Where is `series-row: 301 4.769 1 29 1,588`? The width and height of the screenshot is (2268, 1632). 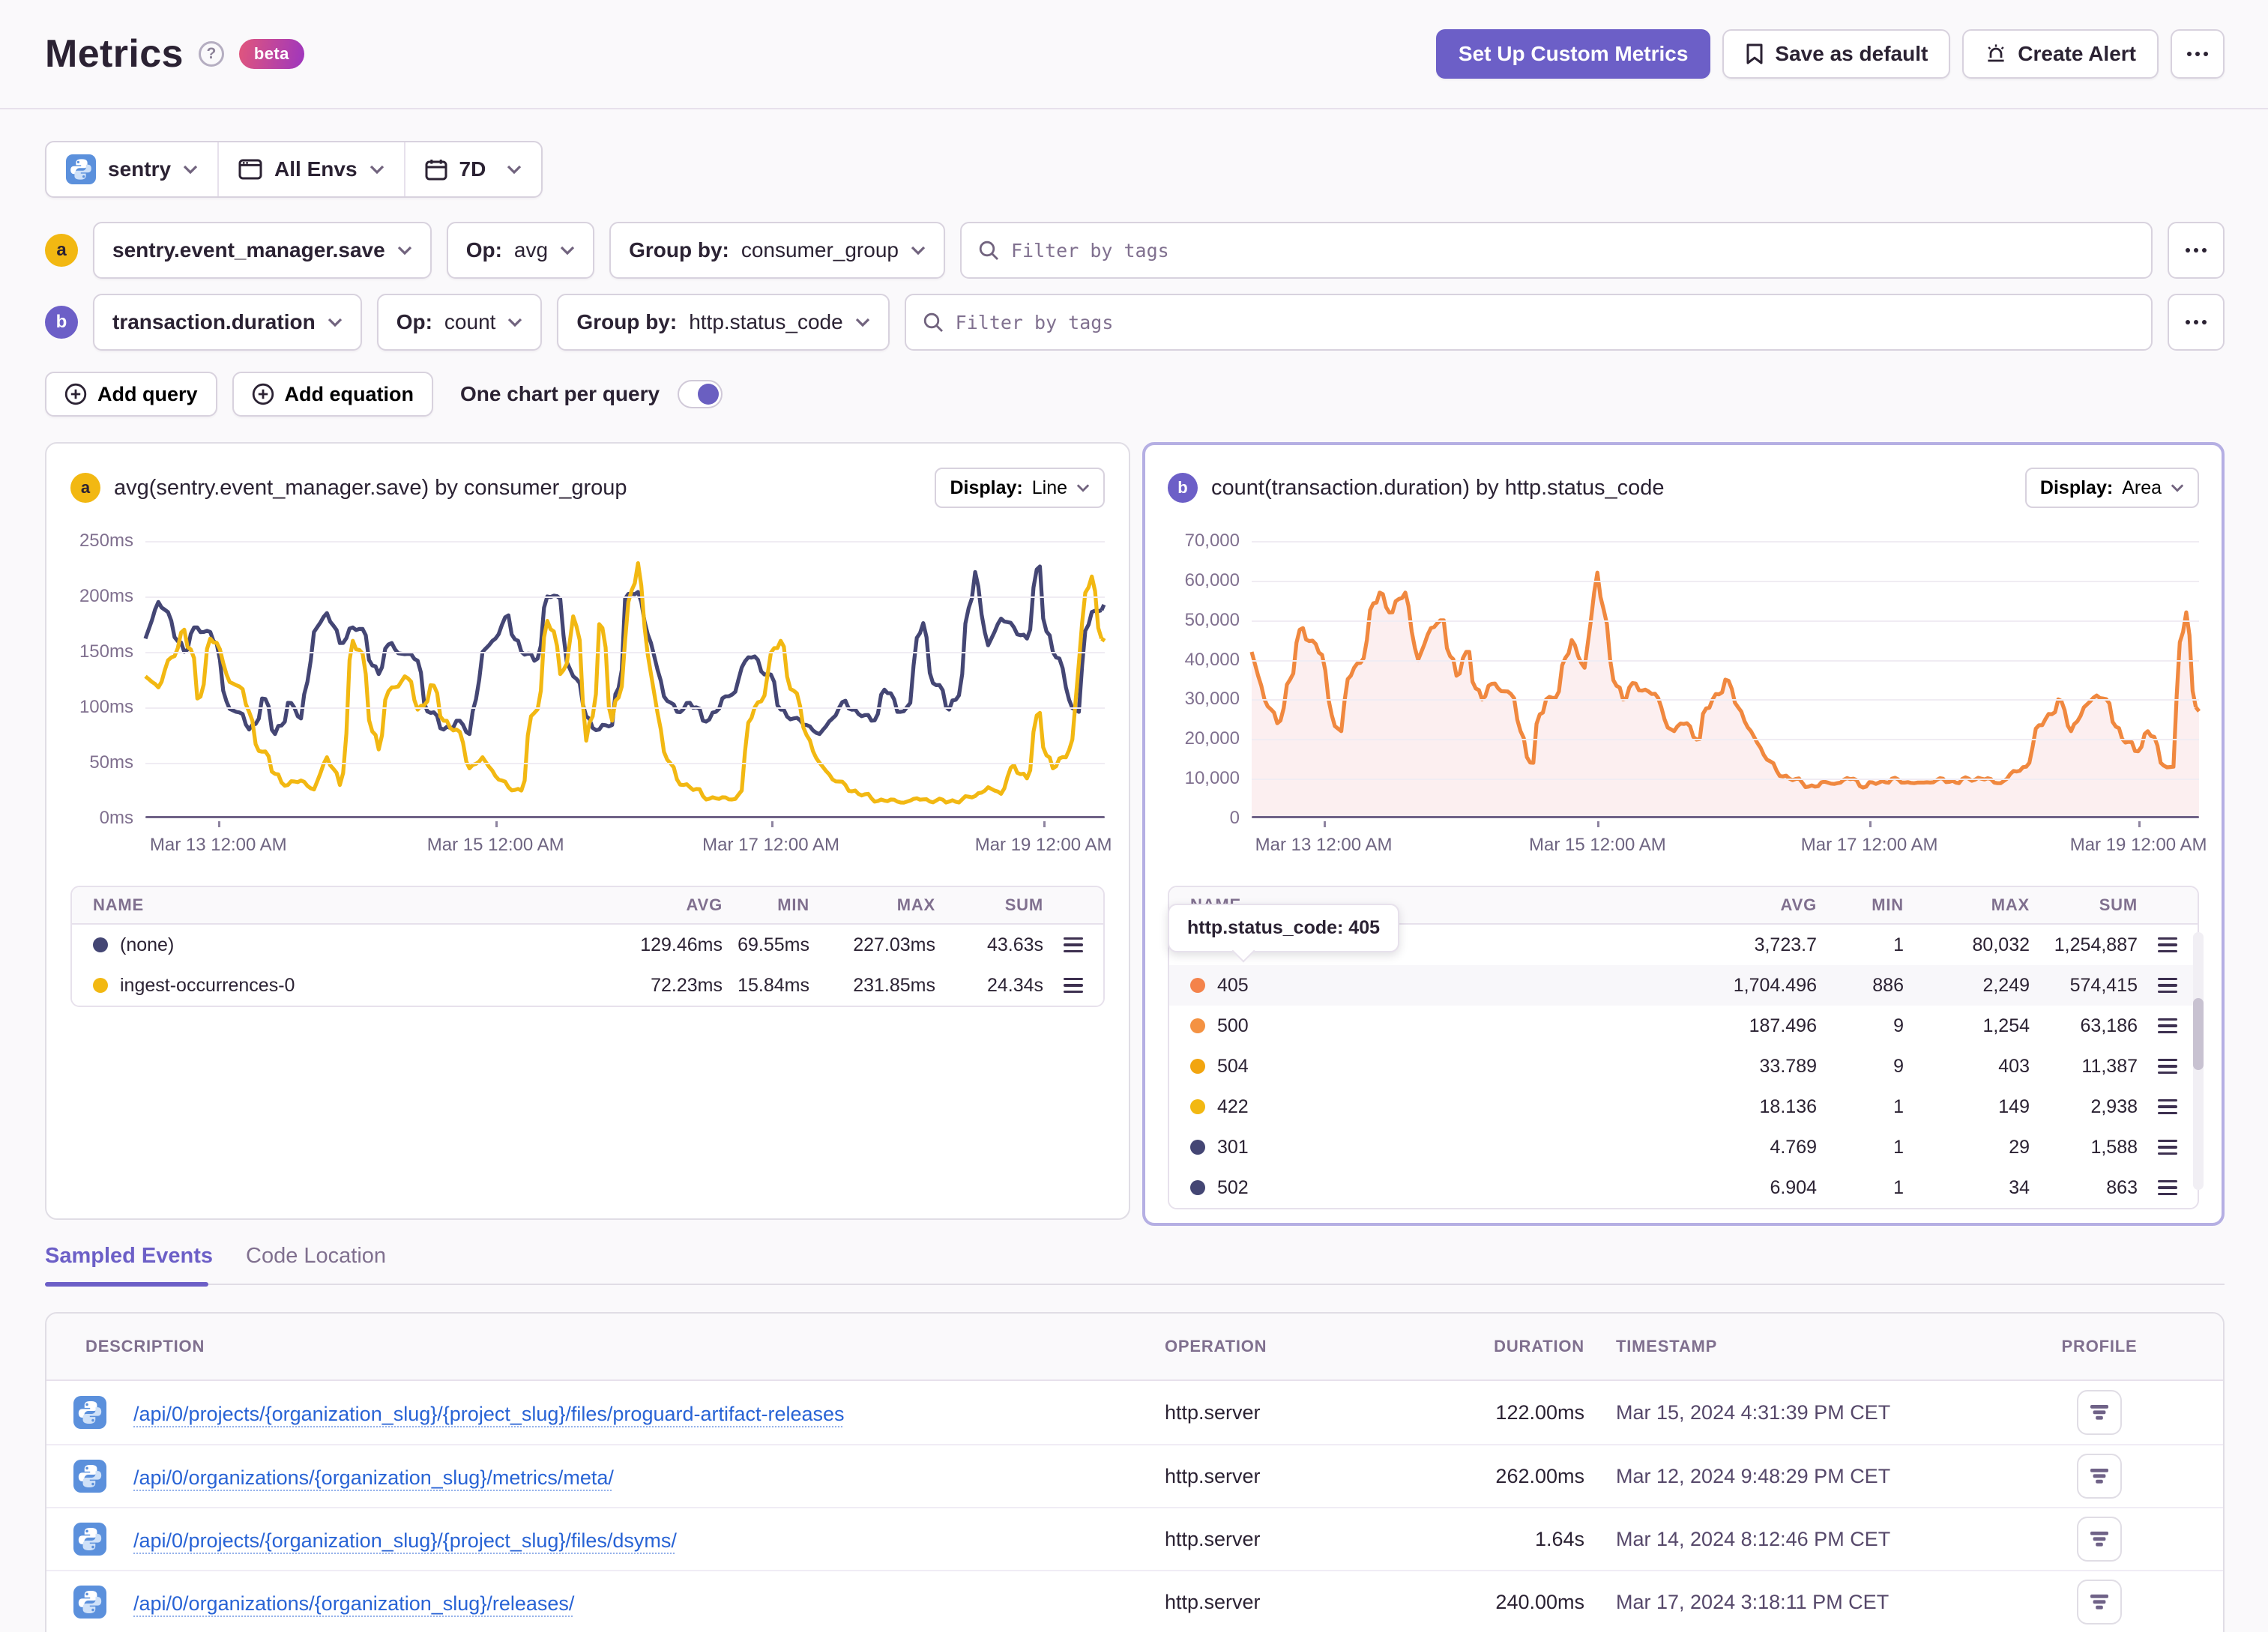
series-row: 301 4.769 1 29 1,588 is located at coordinates (1683, 1147).